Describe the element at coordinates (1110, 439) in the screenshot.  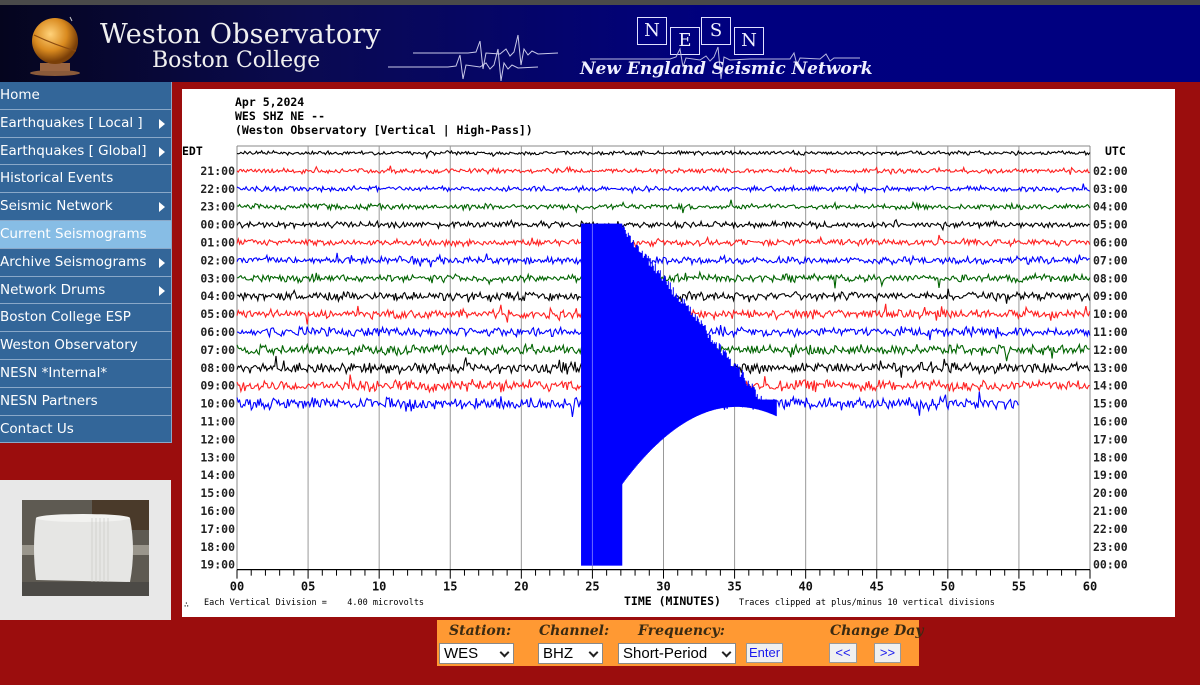
I see `utc-hour-label: 17:00` at that location.